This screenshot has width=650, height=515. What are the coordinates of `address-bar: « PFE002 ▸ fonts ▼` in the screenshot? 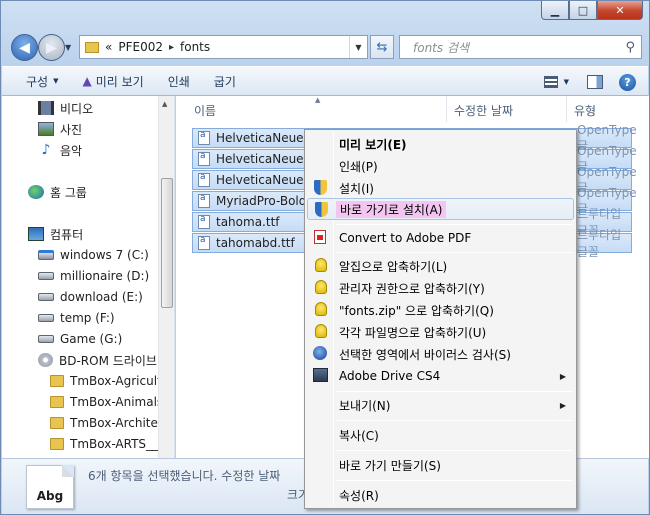 It's located at (223, 47).